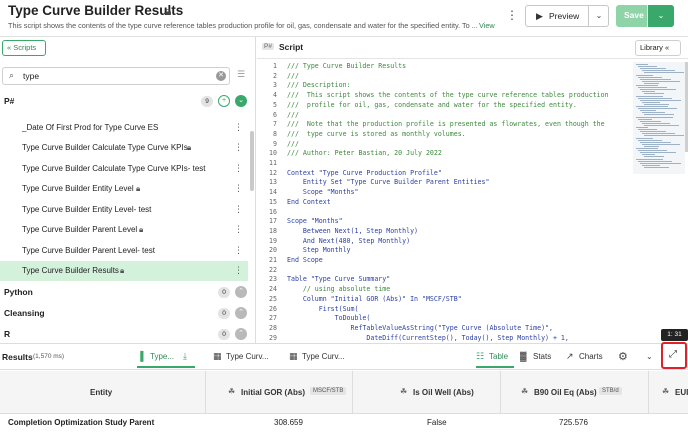 This screenshot has height=432, width=688. What do you see at coordinates (103, 392) in the screenshot?
I see `column-header: Entity` at bounding box center [103, 392].